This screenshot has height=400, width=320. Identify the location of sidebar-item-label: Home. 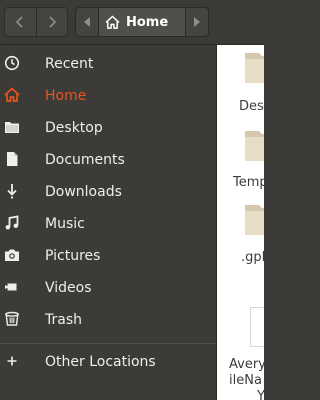
(66, 96).